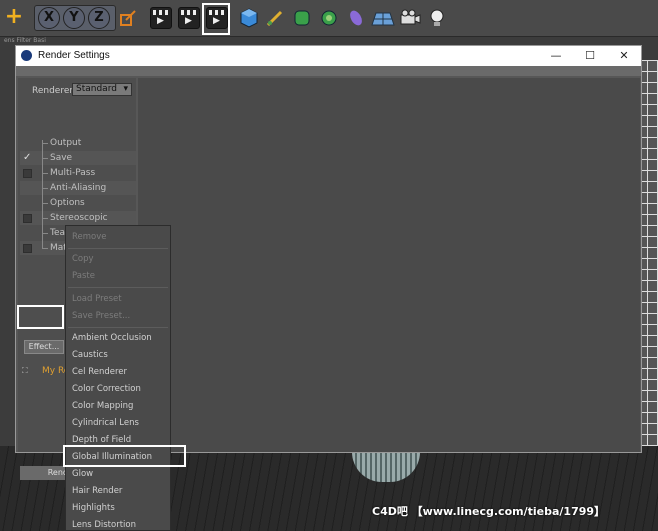 The image size is (658, 531). What do you see at coordinates (89, 237) in the screenshot?
I see `menu-item-remove: Remove` at bounding box center [89, 237].